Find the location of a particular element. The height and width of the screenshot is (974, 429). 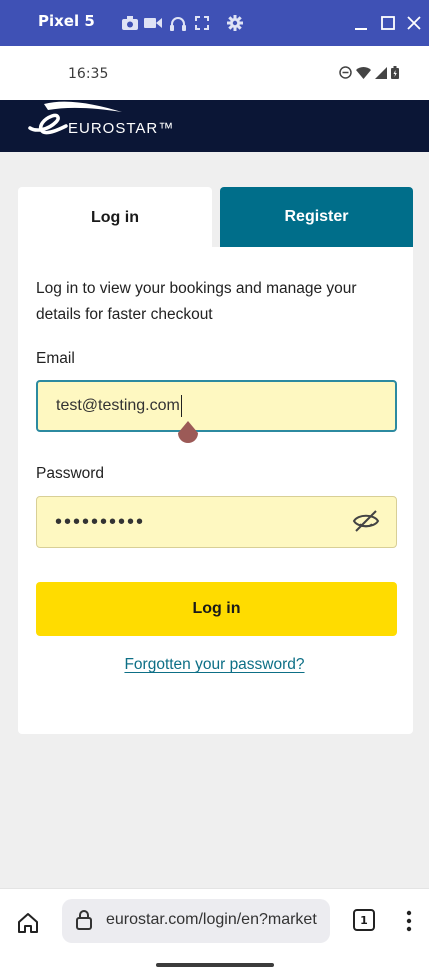

url-text: eurostar.com/login/en?market is located at coordinates (211, 919).